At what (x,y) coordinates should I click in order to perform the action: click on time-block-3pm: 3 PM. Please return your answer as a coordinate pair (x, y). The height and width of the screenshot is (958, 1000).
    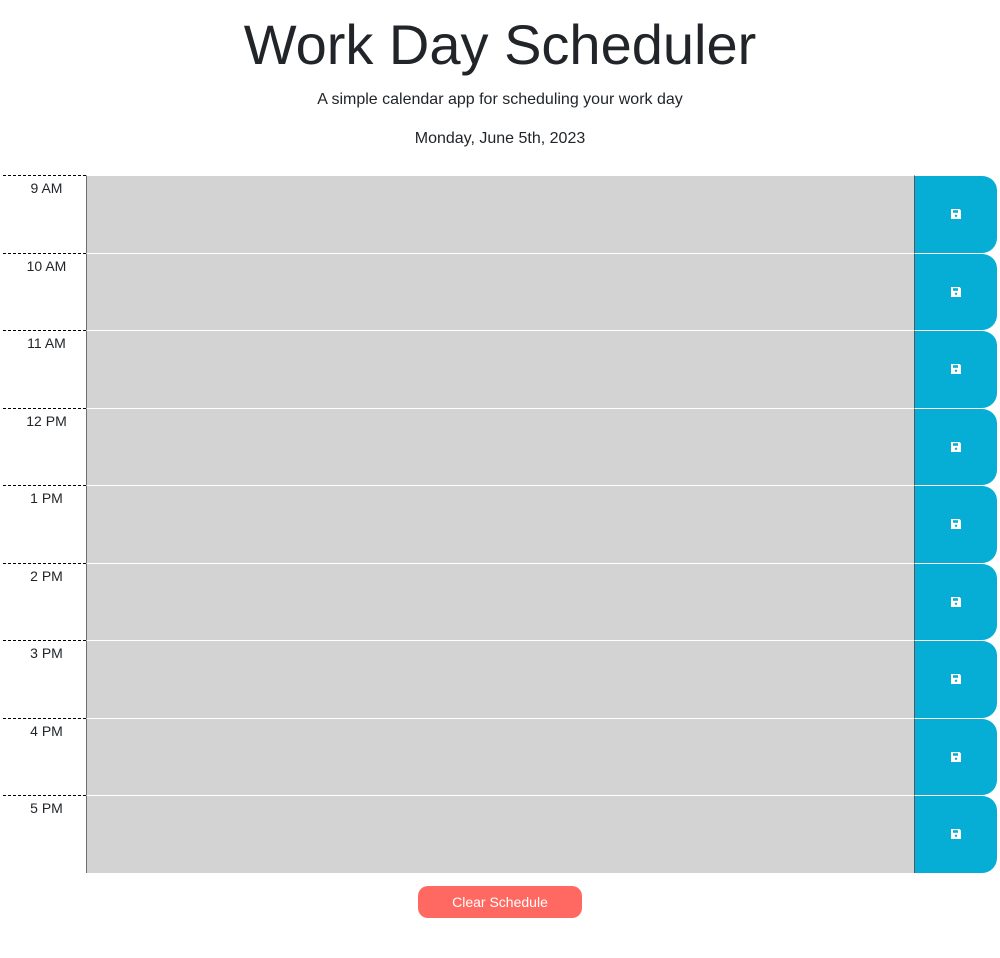
    Looking at the image, I should click on (500, 679).